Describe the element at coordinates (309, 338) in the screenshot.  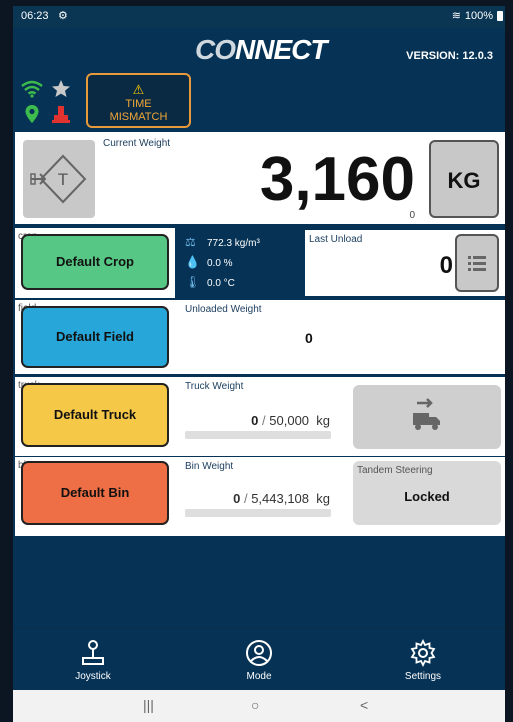
I see `unloaded-weight-value: 0` at that location.